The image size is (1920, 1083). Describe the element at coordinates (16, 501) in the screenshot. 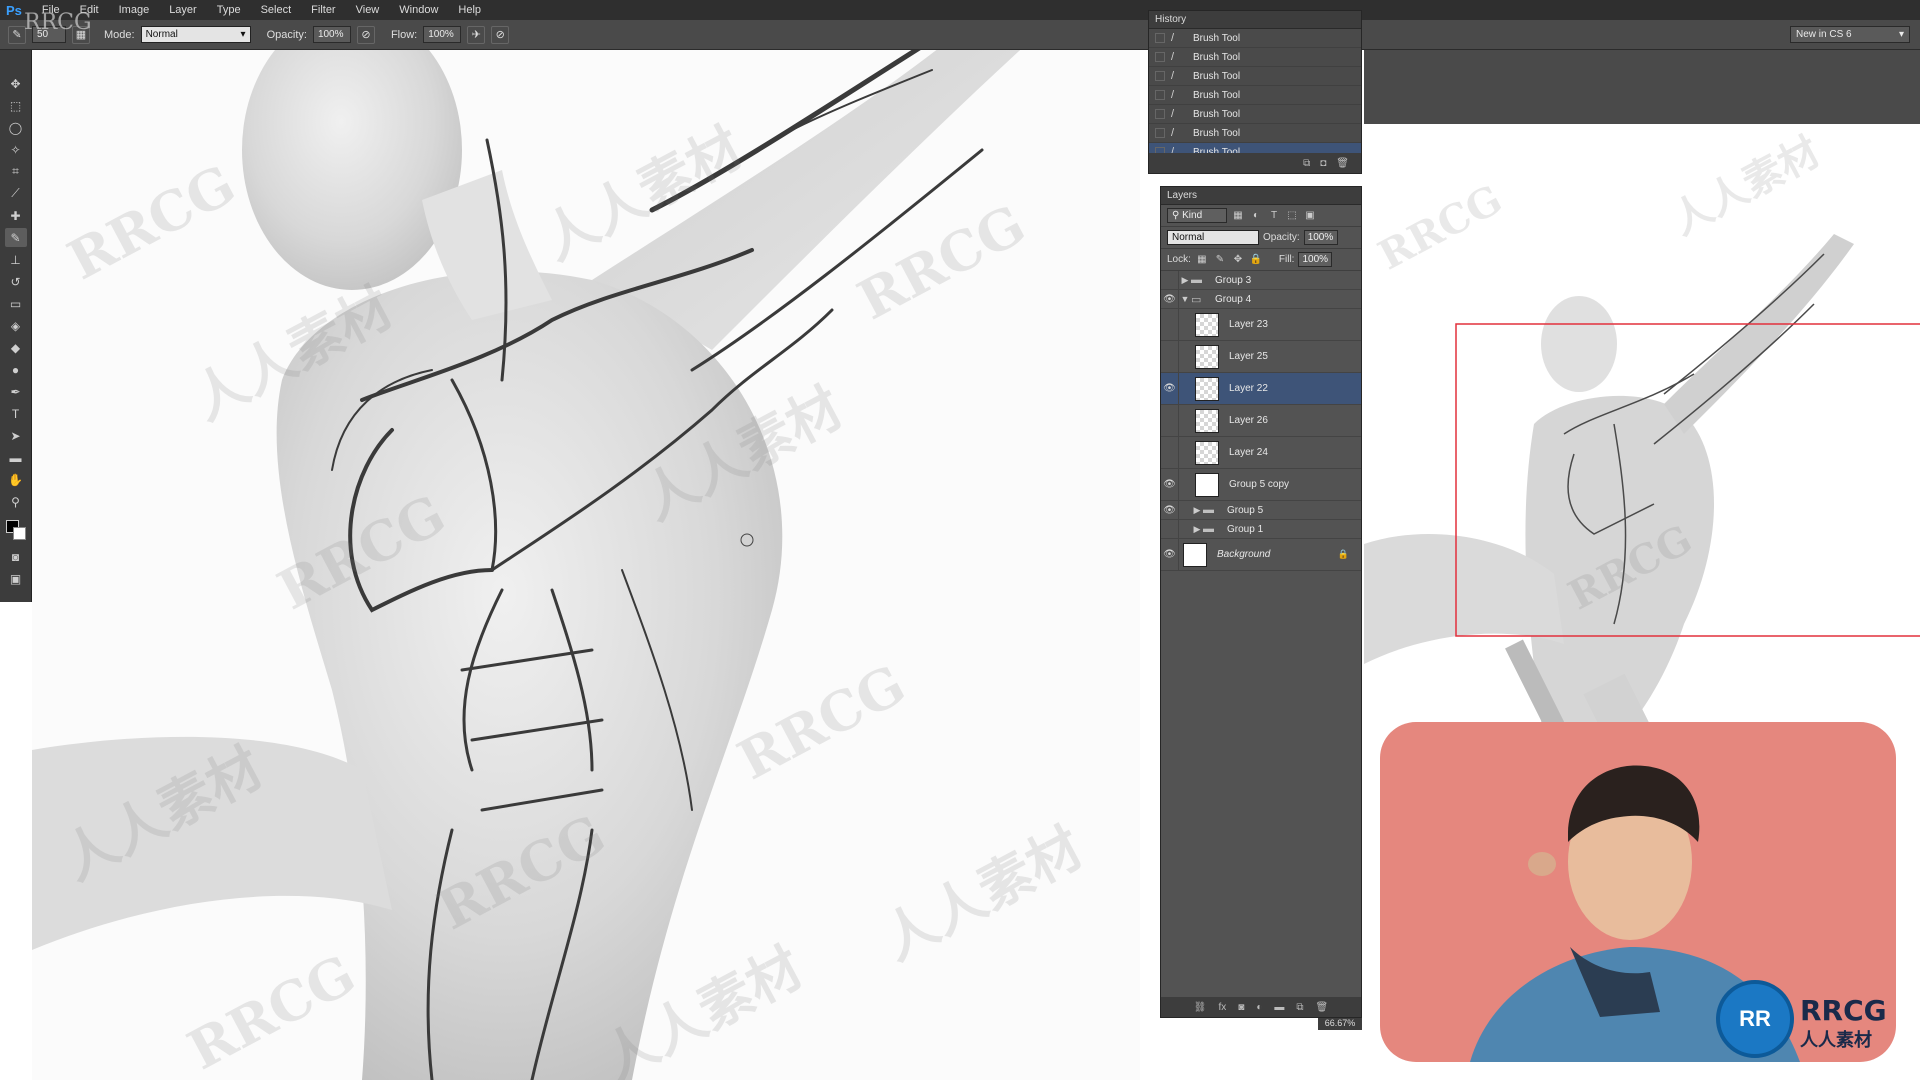

I see `zoom-tool-icon: ⚲` at that location.